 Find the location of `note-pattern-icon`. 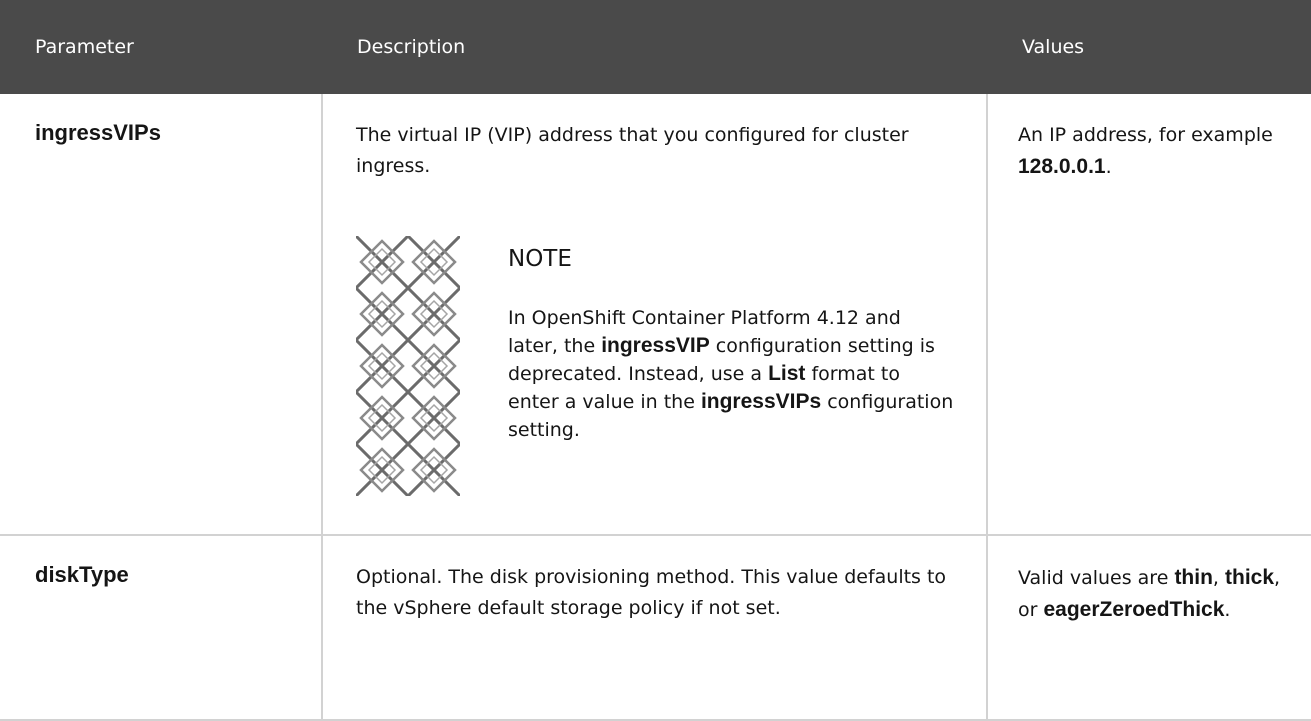

note-pattern-icon is located at coordinates (408, 366).